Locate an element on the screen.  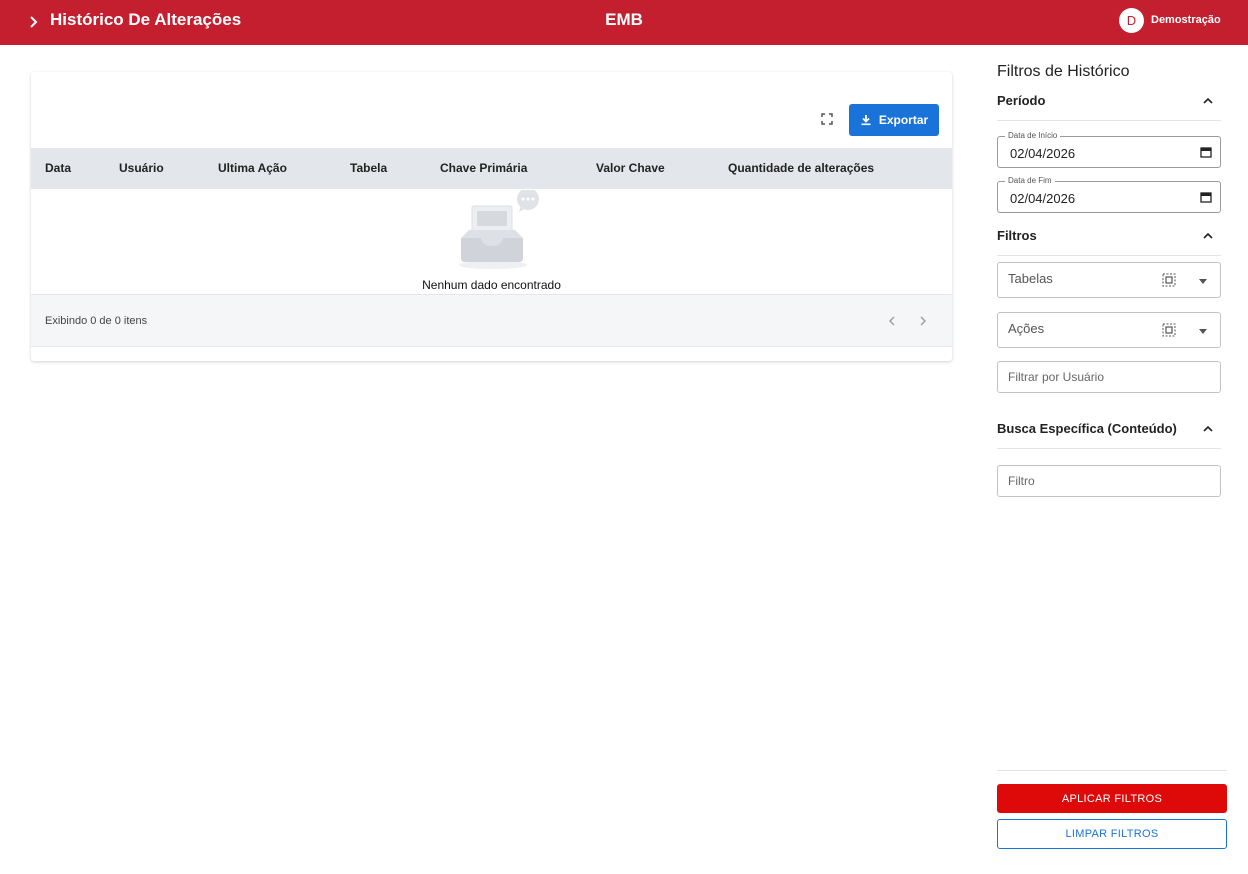
fullscreen-icon is located at coordinates (827, 119).